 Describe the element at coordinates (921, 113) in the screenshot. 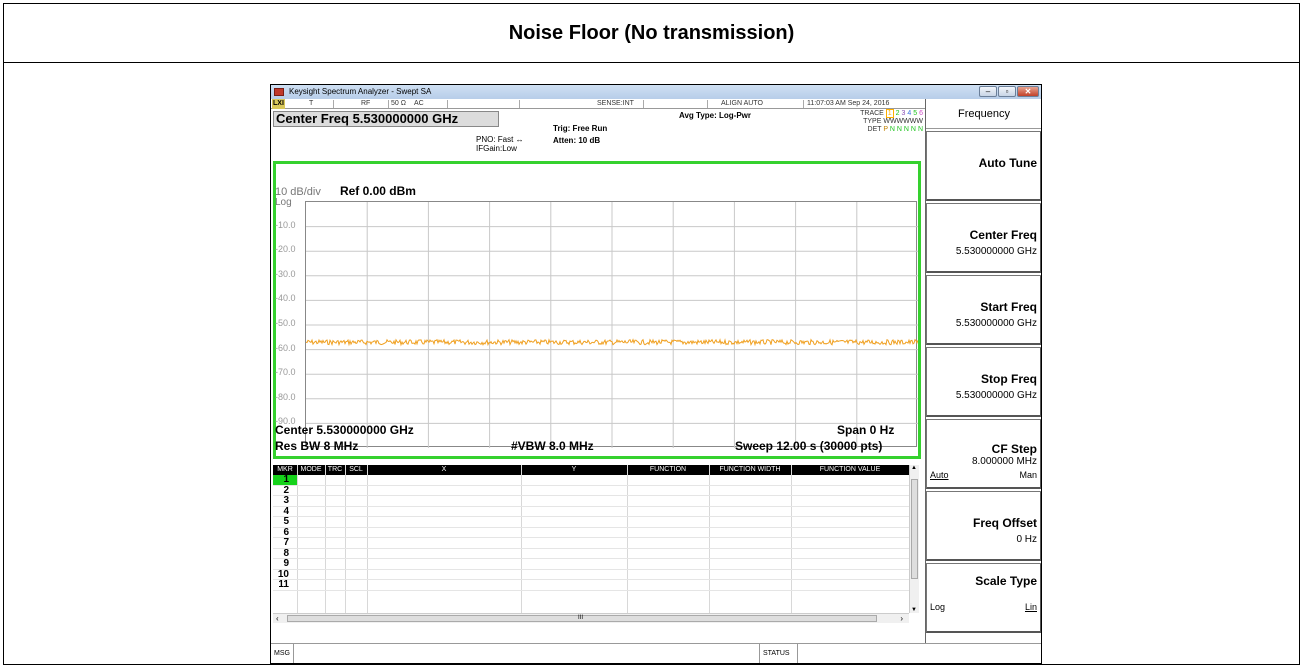

I see `trace-6: 6` at that location.